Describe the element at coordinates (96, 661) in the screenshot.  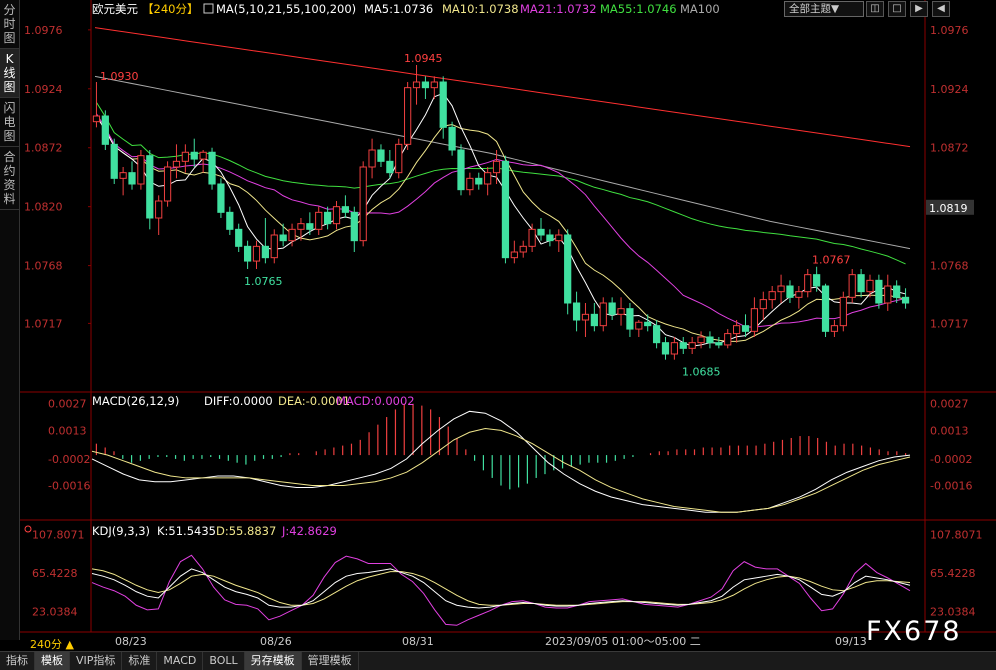
I see `bottom-tab-2: VIP指标` at that location.